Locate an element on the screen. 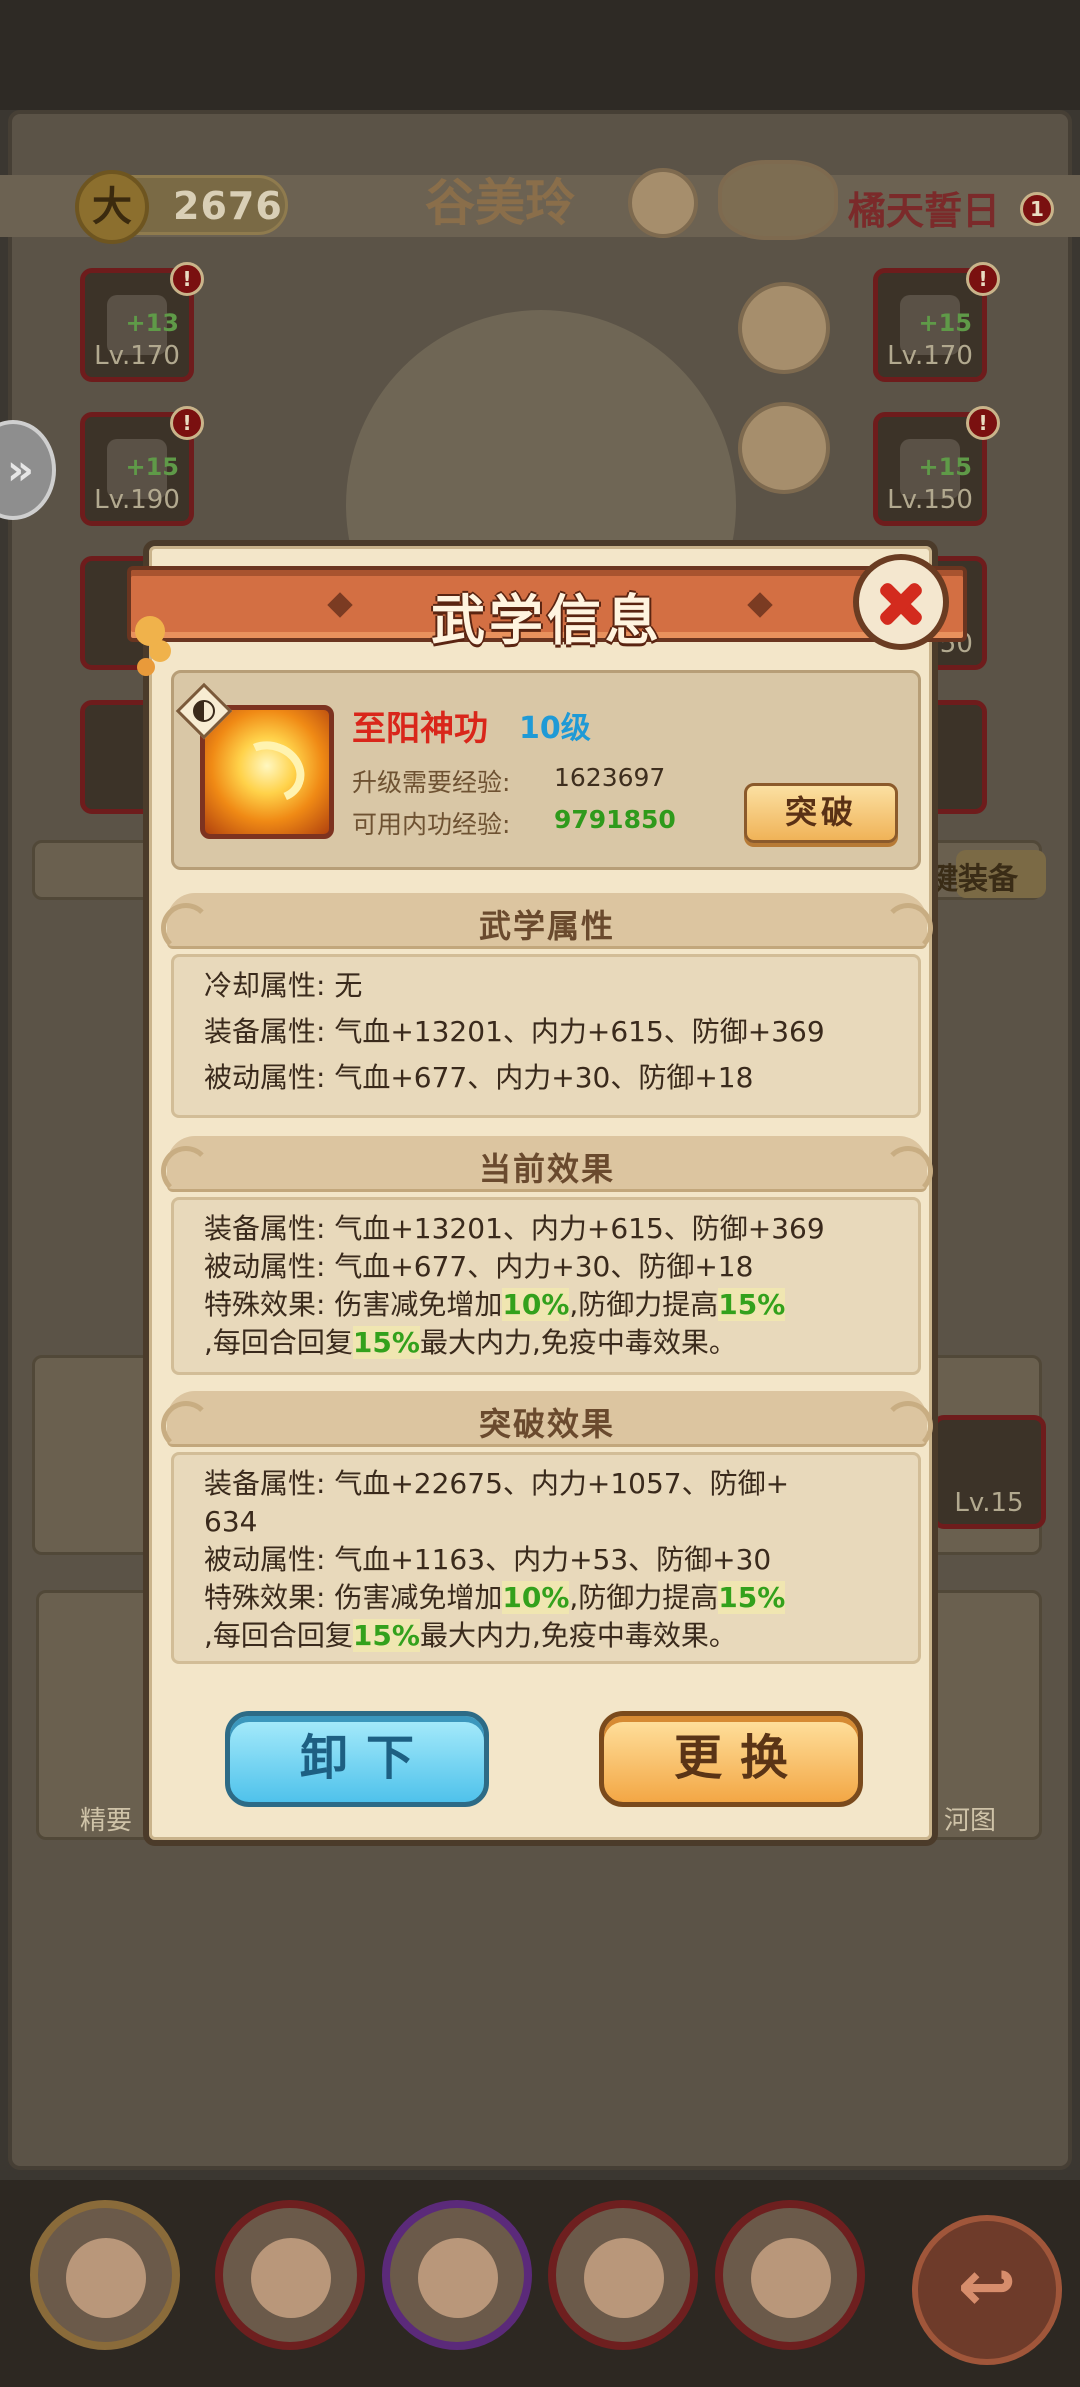 This screenshot has height=2387, width=1080. break-equip-line-2: 634 is located at coordinates (546, 1522).